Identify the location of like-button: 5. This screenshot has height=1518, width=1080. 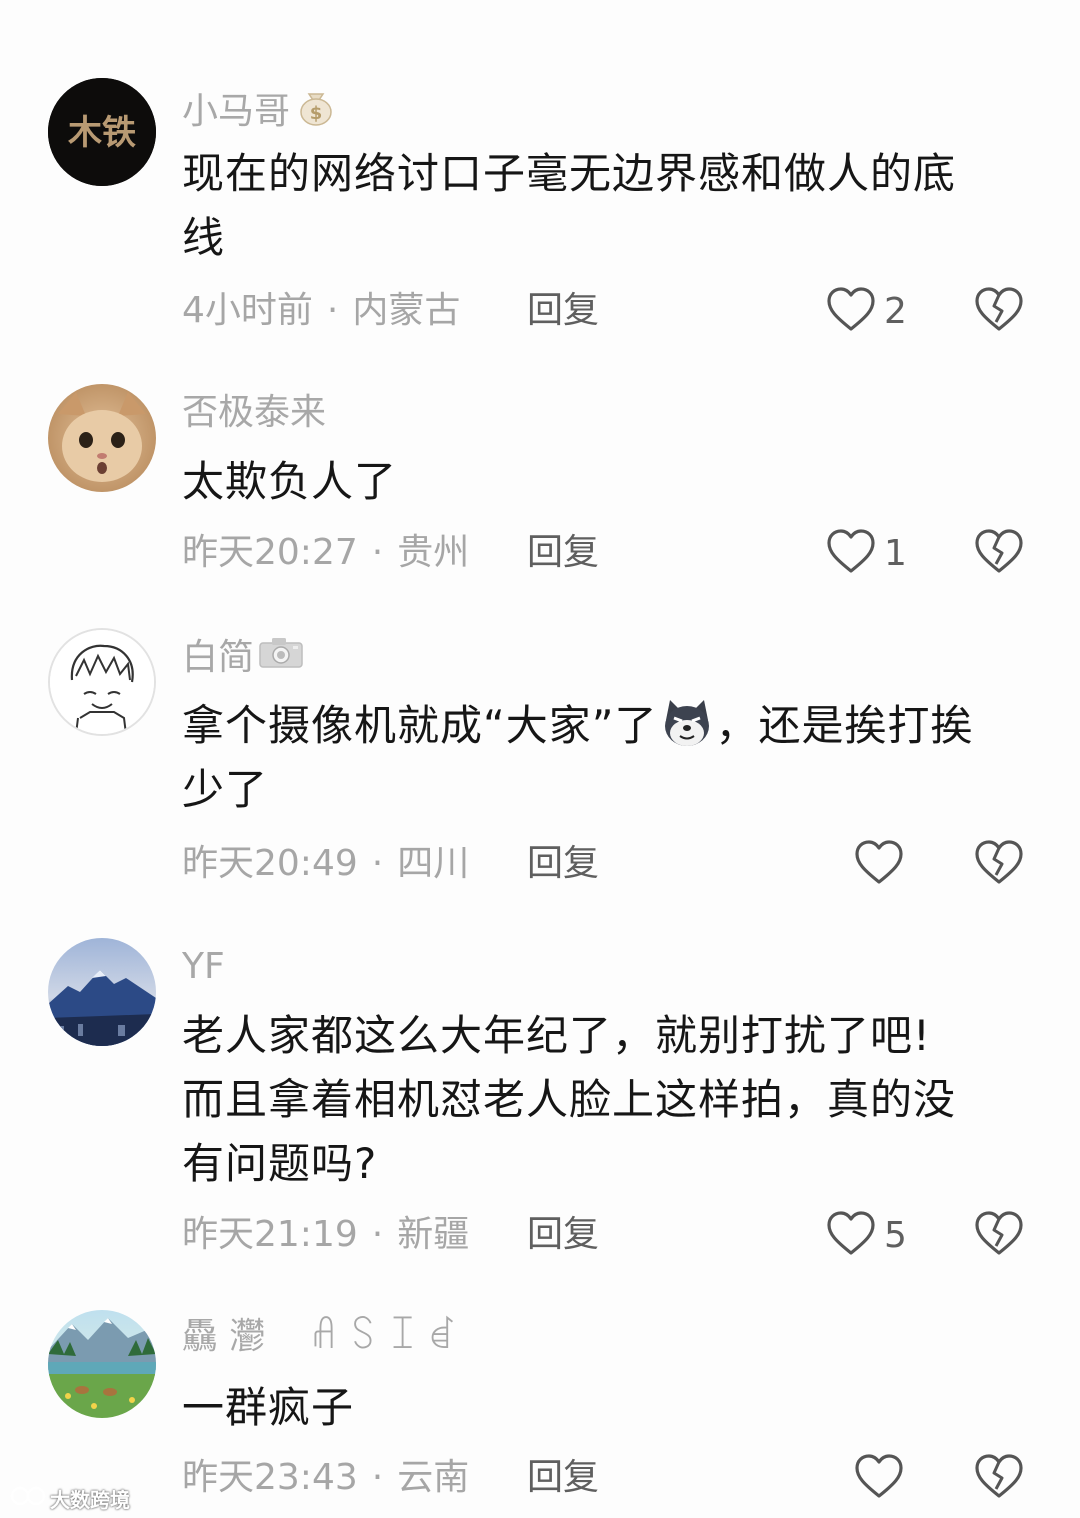
(866, 1236).